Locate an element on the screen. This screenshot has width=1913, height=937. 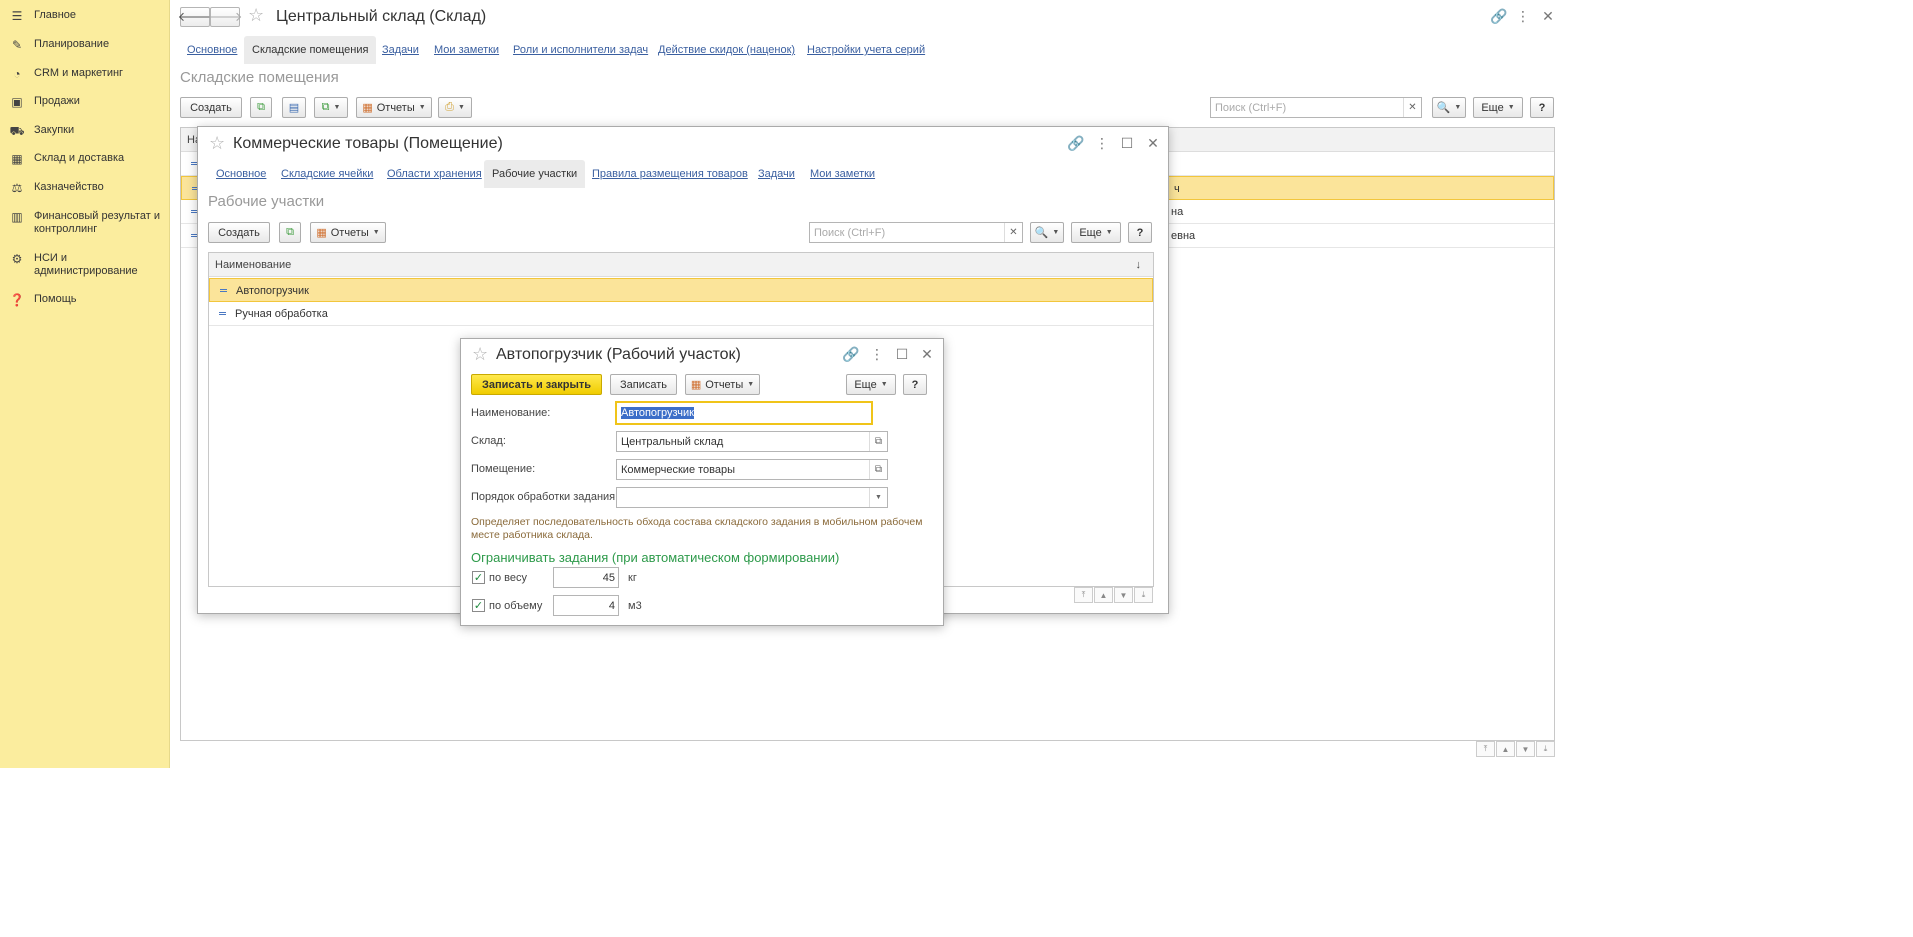
save-button: Записать is located at coordinates (643, 384).